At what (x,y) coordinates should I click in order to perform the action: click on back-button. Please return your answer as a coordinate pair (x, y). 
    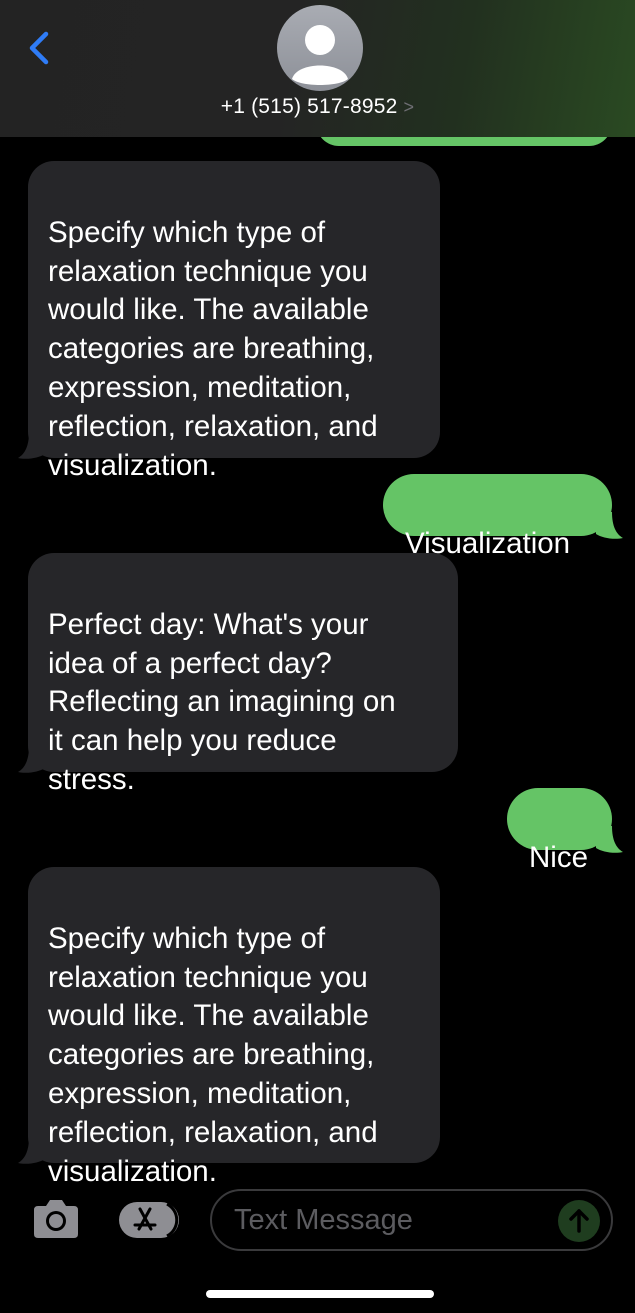
    Looking at the image, I should click on (40, 48).